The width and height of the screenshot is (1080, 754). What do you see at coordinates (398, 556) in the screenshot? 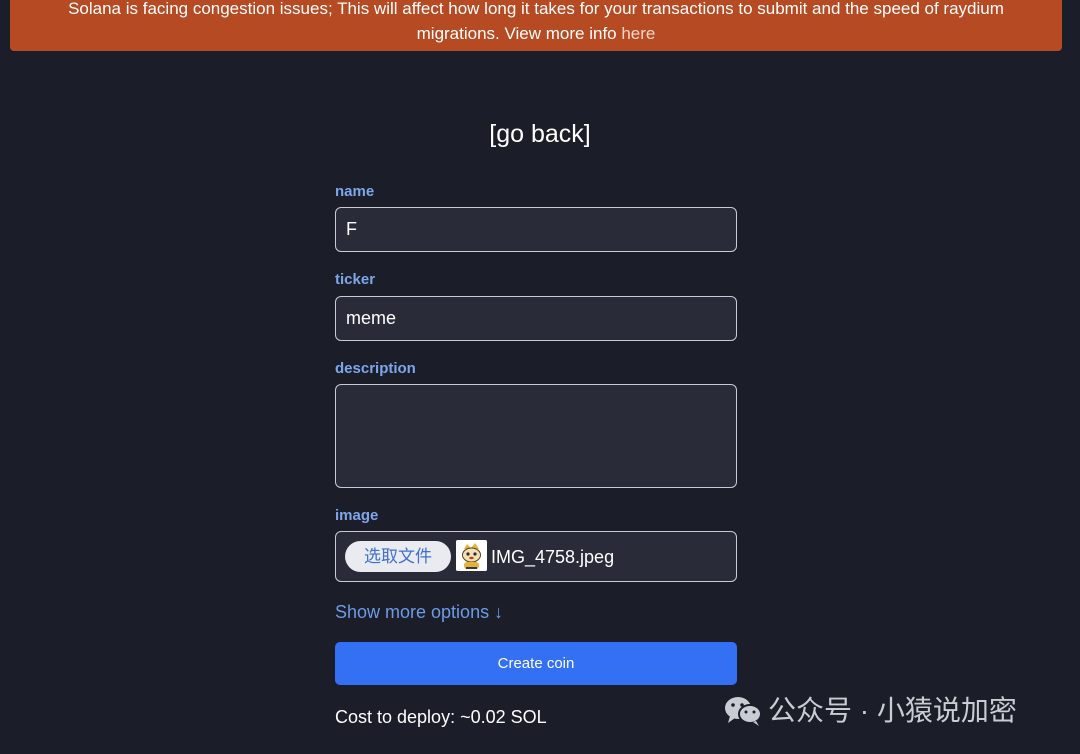
I see `choose-file-button: 选取文件` at bounding box center [398, 556].